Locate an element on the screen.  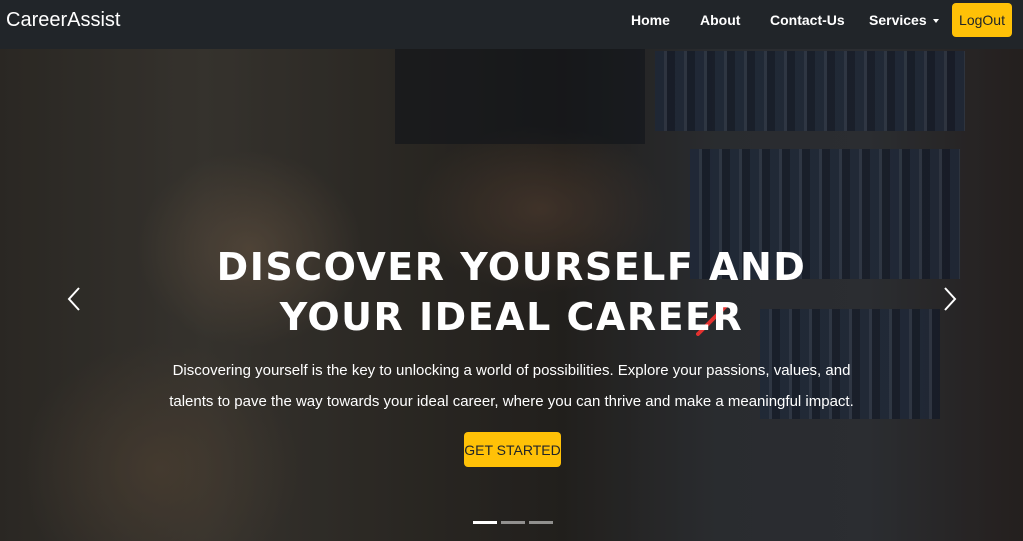
get-started-button: GET STARTED is located at coordinates (512, 449).